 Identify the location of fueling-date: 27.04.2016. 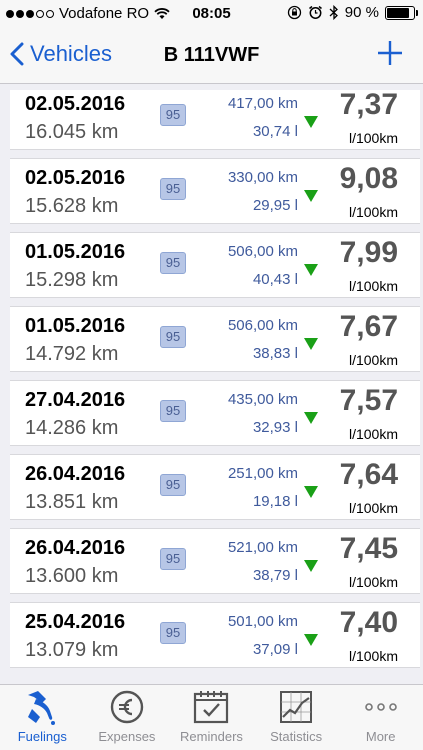
(75, 400).